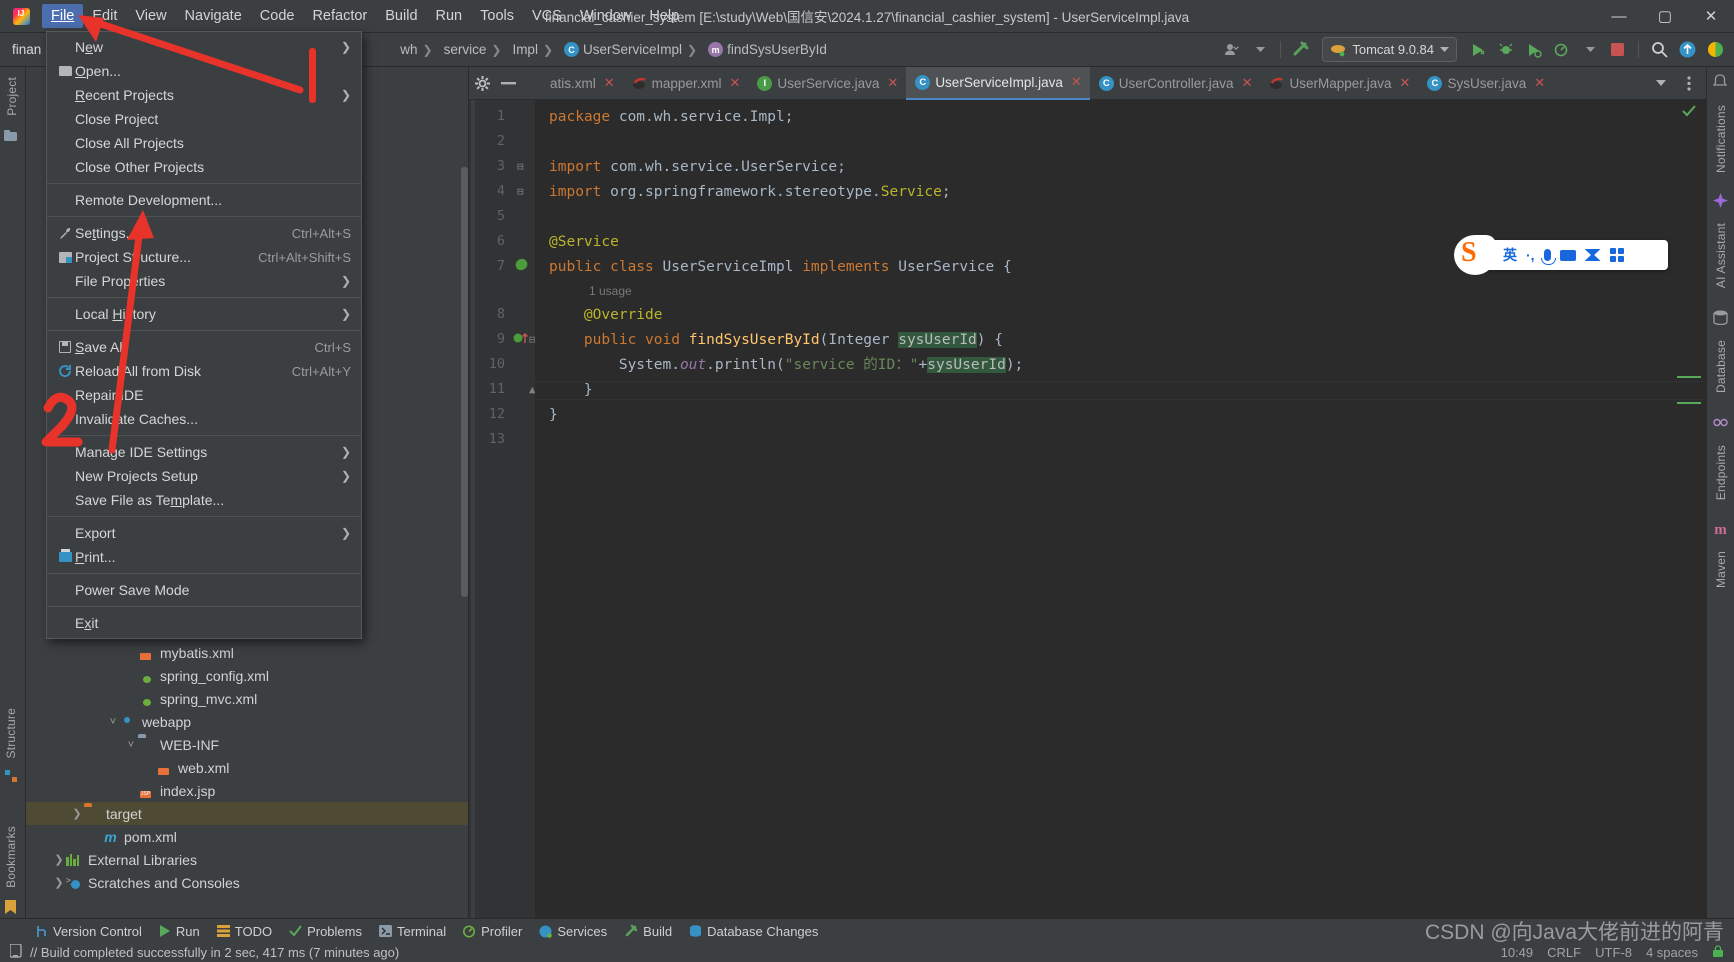  I want to click on menu-tools: Tools, so click(497, 16).